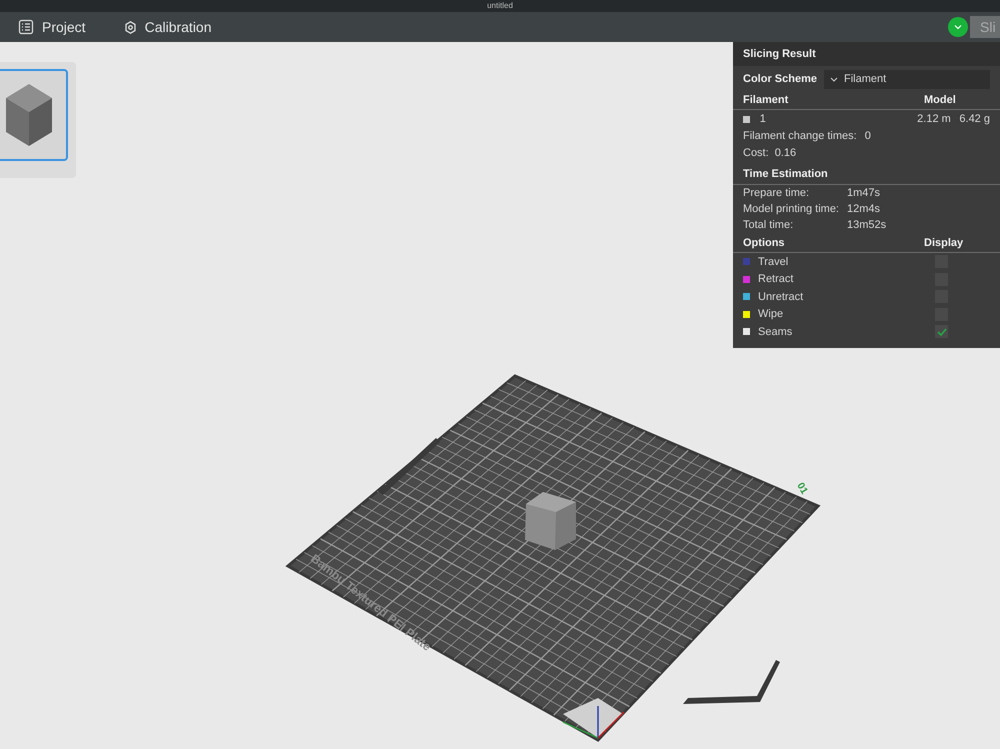 Image resolution: width=1000 pixels, height=749 pixels. Describe the element at coordinates (593, 718) in the screenshot. I see `axis-gizmo` at that location.